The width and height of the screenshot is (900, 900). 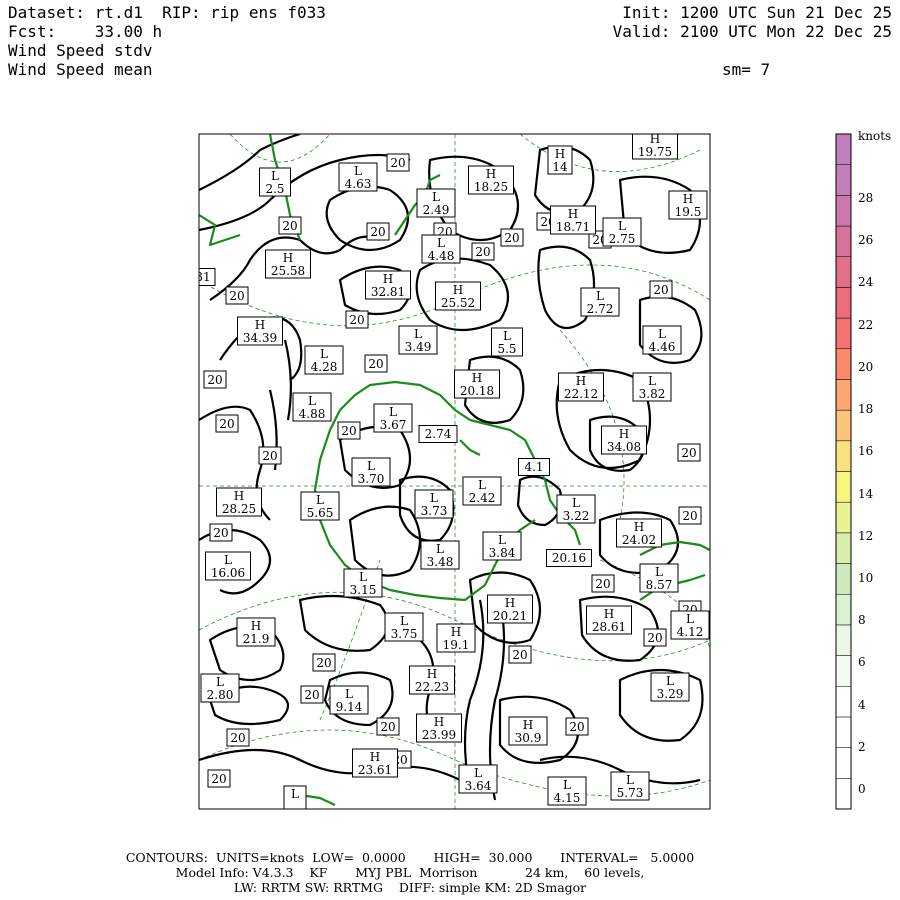 I want to click on colorbar-tick-label: 10, so click(x=865, y=578).